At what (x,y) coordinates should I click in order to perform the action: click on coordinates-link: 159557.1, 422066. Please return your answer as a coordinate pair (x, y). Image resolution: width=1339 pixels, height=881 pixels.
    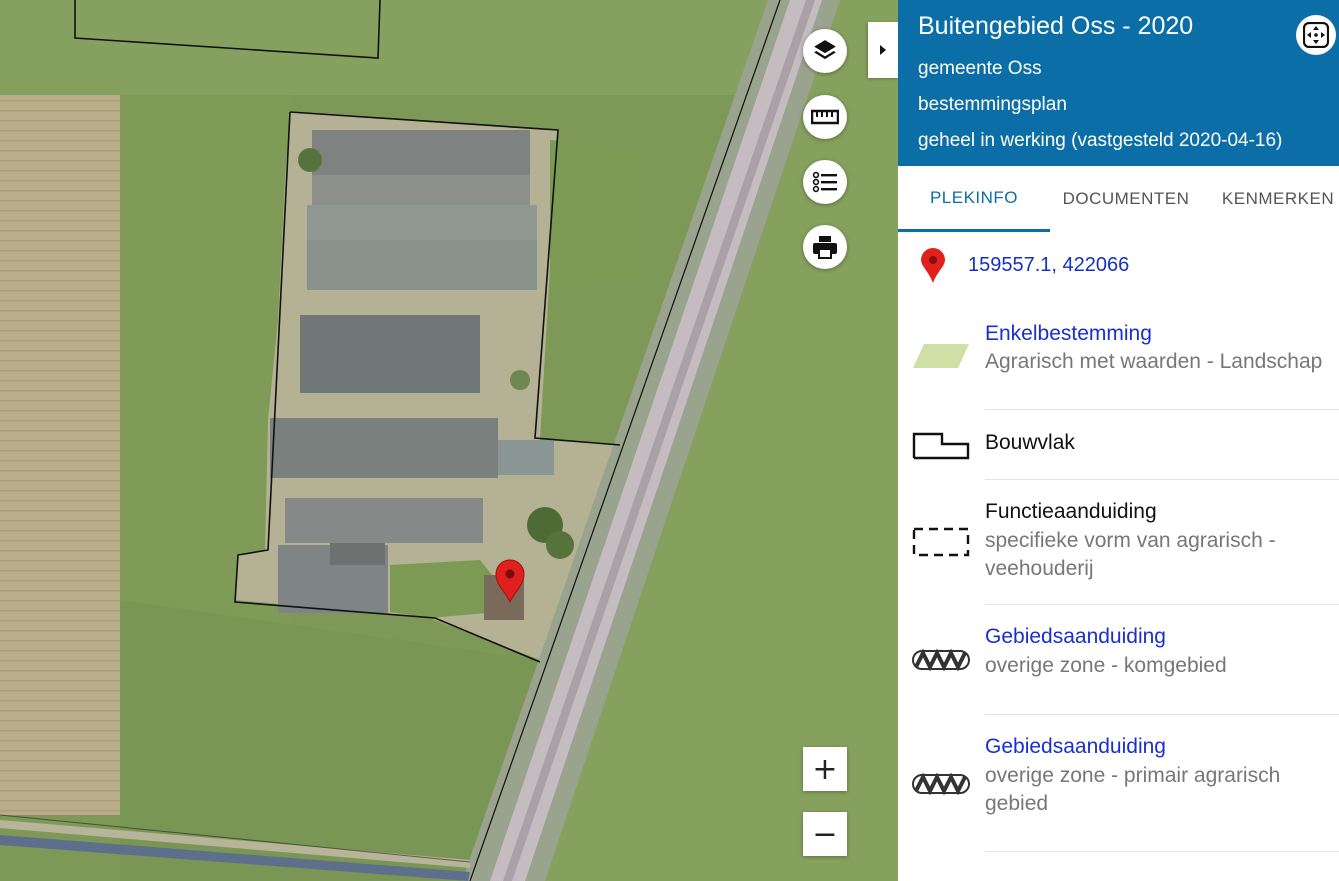
    Looking at the image, I should click on (1048, 265).